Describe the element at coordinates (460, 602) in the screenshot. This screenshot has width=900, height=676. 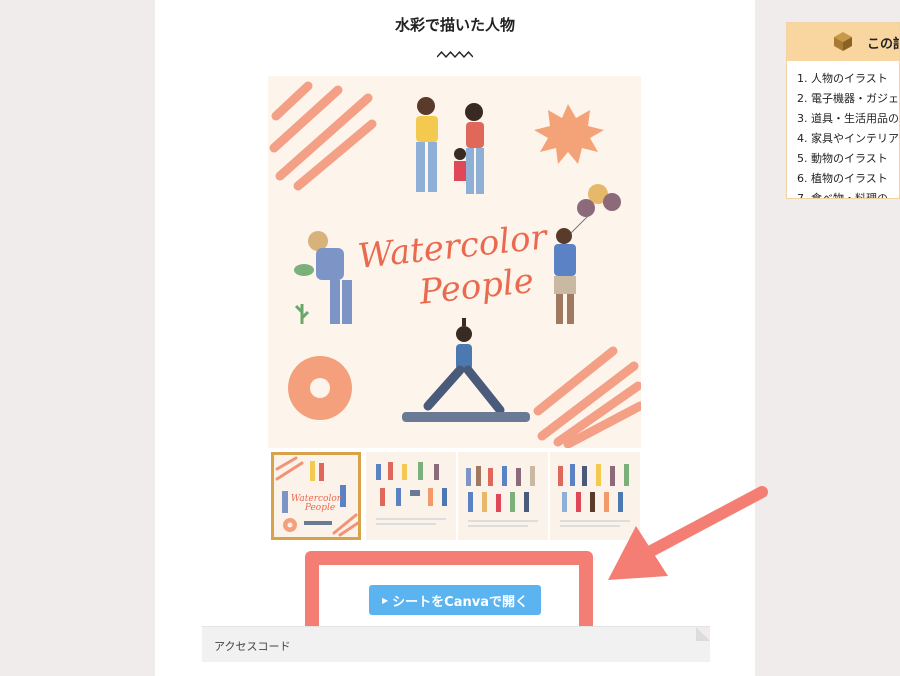
I see `open-in-canva-label: シートをCanvaで開く` at that location.